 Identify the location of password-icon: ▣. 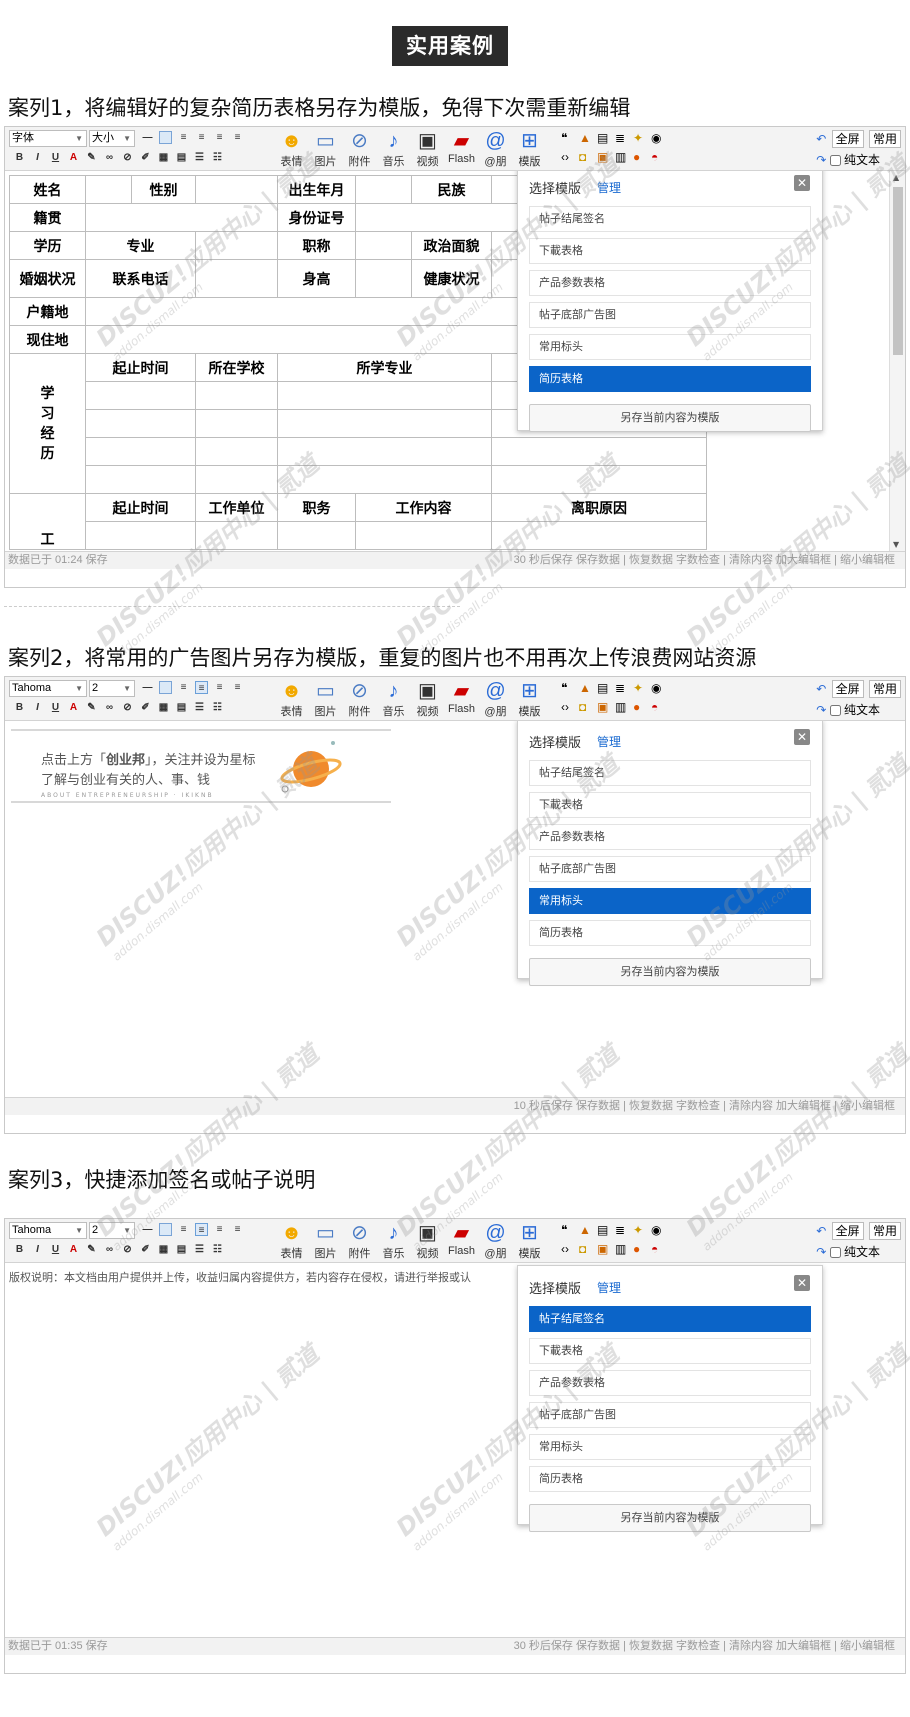
(606, 157).